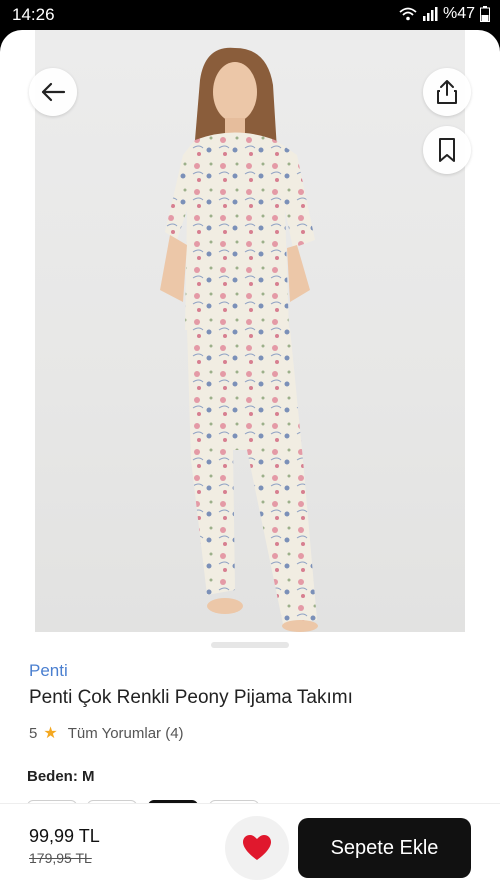 Image resolution: width=500 pixels, height=888 pixels. What do you see at coordinates (408, 14) in the screenshot?
I see `wifi-icon` at bounding box center [408, 14].